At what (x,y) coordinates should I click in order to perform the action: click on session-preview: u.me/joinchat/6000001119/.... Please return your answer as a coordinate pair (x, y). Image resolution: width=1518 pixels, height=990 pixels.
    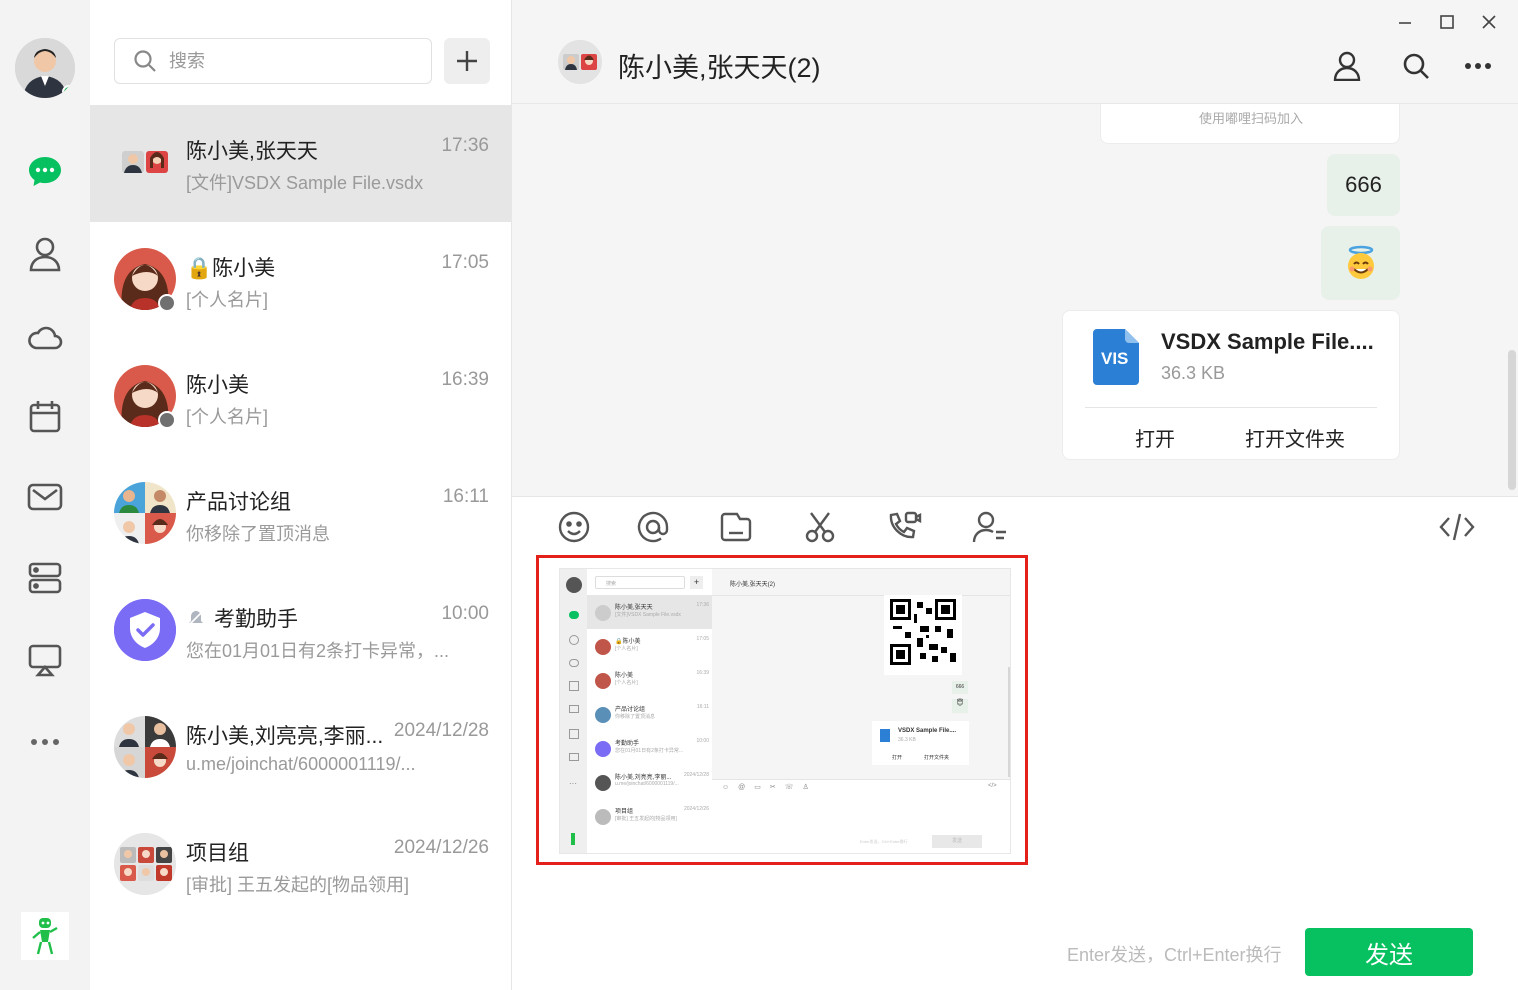
    Looking at the image, I should click on (301, 764).